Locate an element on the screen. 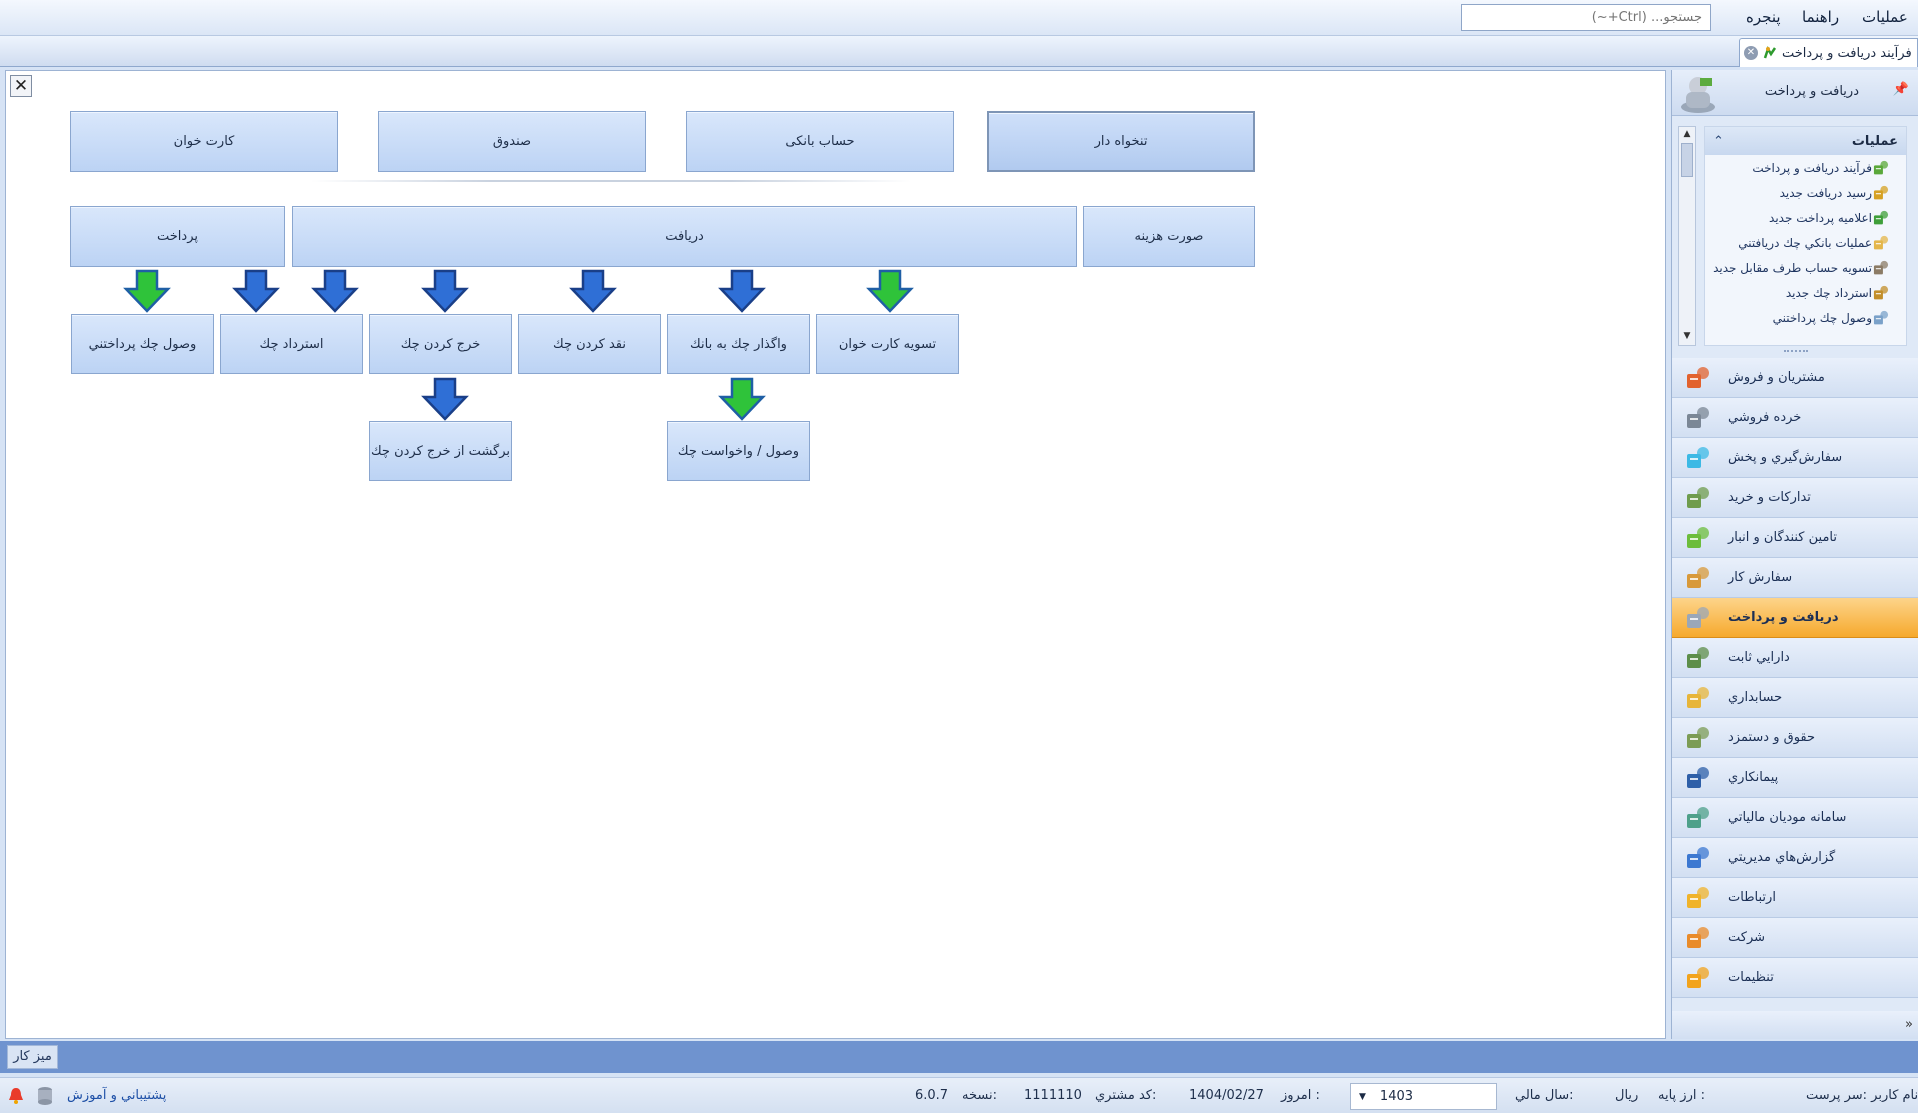 Image resolution: width=1918 pixels, height=1113 pixels. collect-protest-cheque-button: وصول / واخواست چك is located at coordinates (738, 451).